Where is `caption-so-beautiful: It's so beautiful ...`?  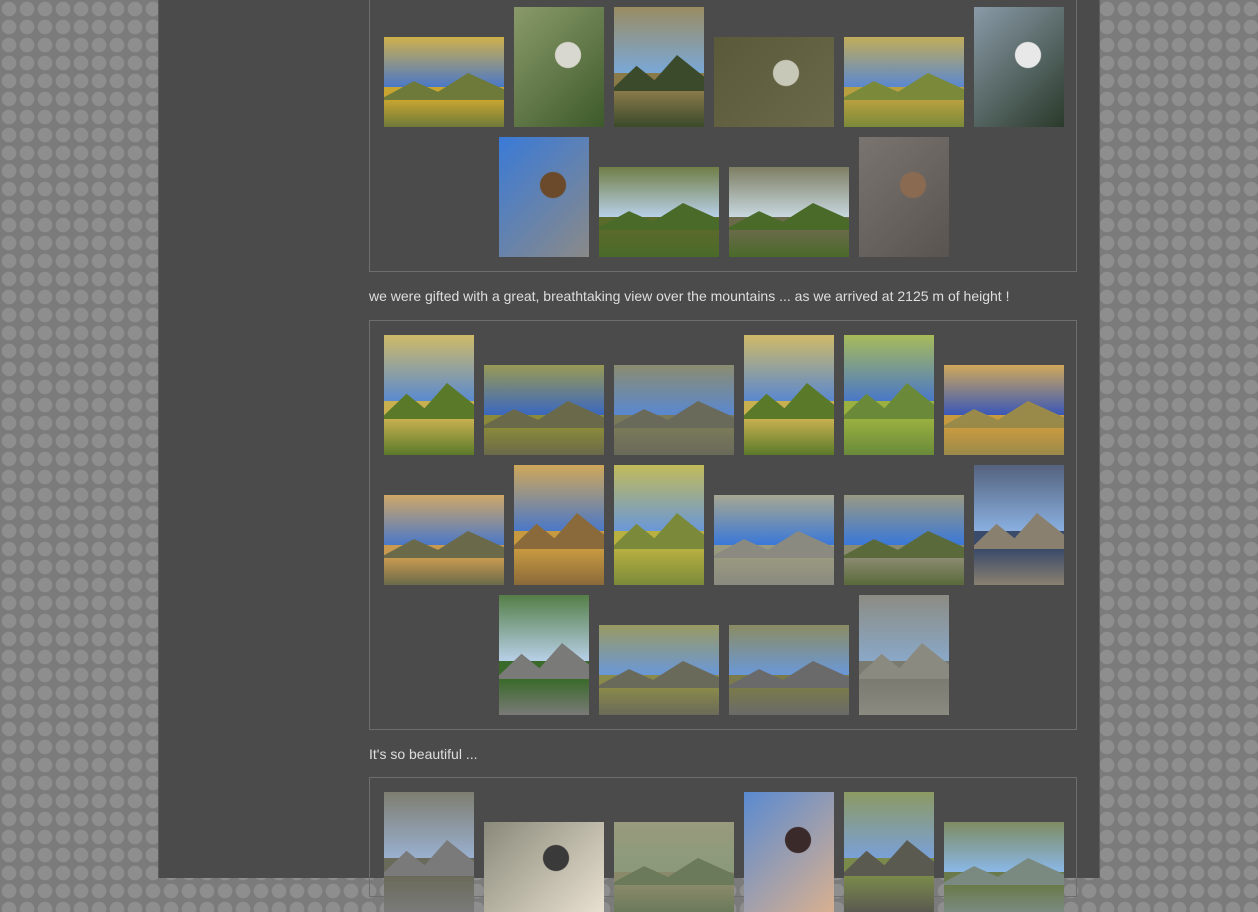
caption-so-beautiful: It's so beautiful ... is located at coordinates (423, 754).